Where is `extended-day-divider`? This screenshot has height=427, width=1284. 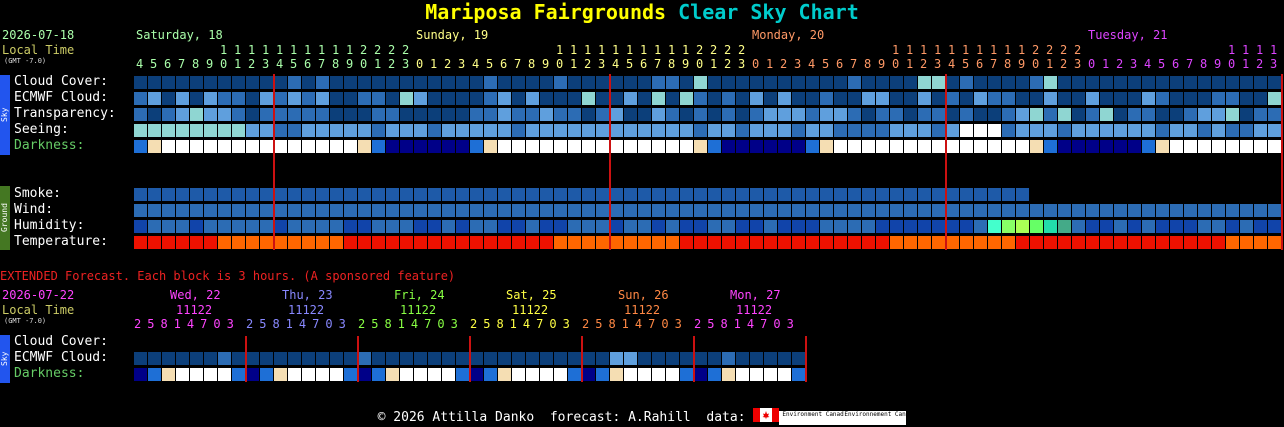
extended-day-divider is located at coordinates (694, 359).